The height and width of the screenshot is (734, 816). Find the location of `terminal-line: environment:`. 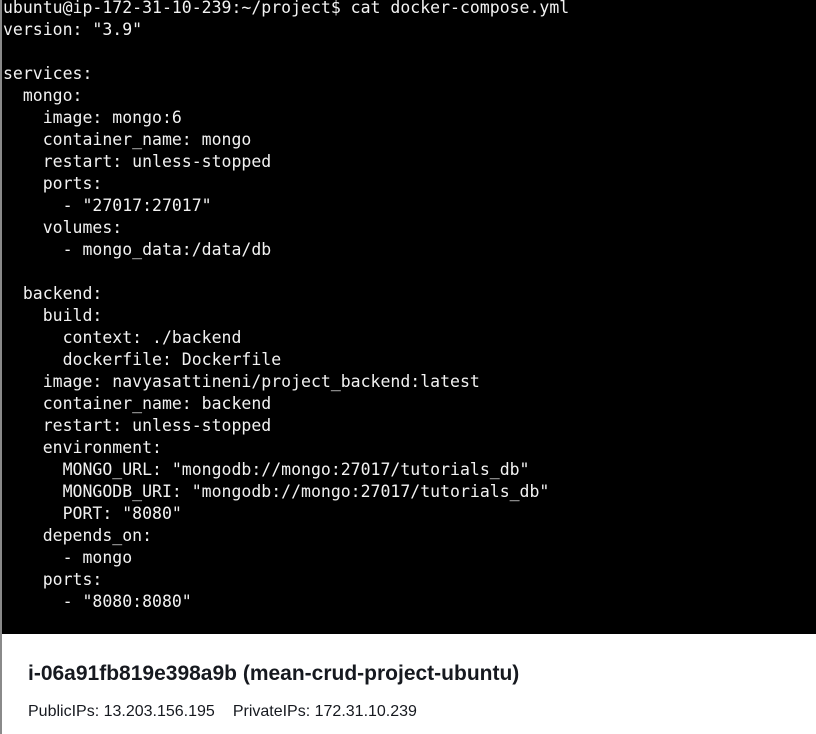

terminal-line: environment: is located at coordinates (82, 447).